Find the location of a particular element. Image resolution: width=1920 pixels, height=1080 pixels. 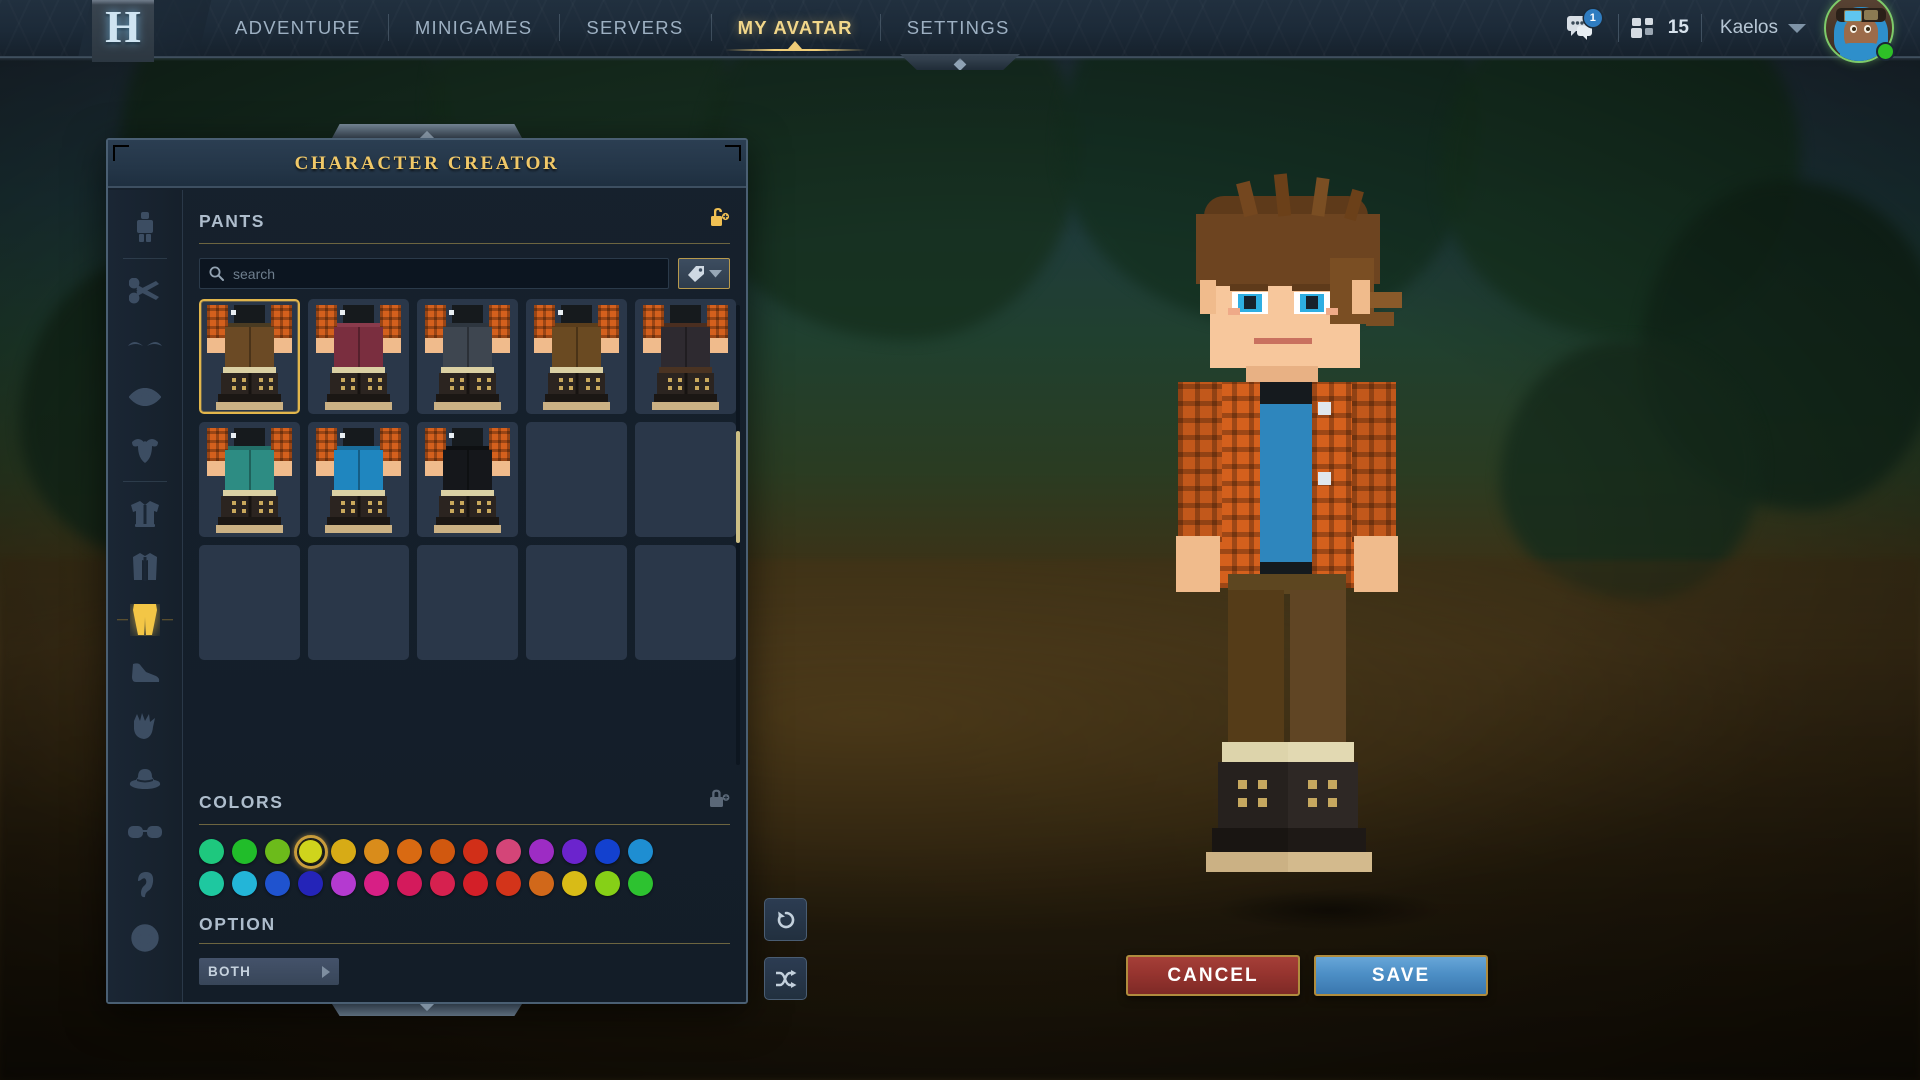

chat-button: 1 is located at coordinates (1582, 28).